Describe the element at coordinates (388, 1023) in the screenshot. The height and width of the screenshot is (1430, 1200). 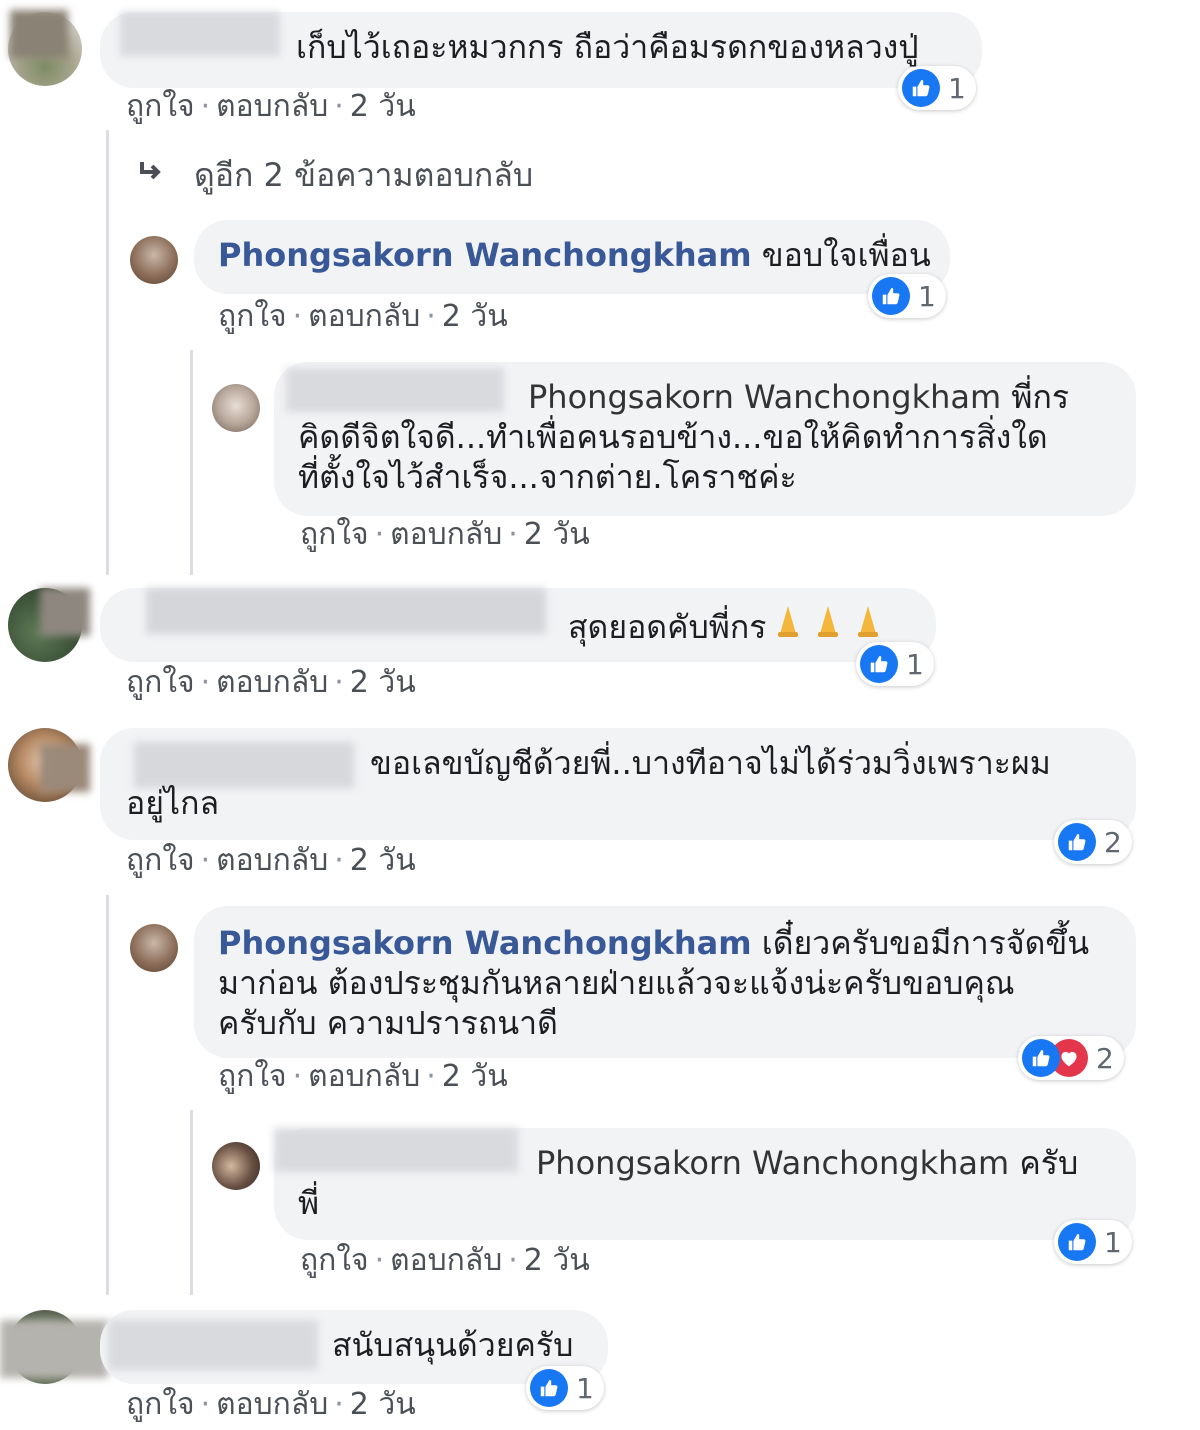
I see `comment-text-line3: ครับกับ ความปรารถนาดี` at that location.